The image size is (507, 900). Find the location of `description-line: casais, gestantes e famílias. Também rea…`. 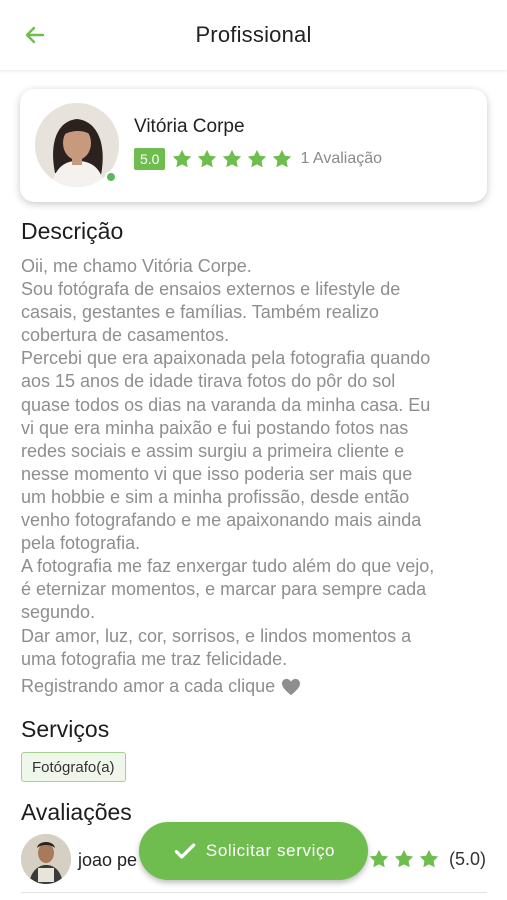

description-line: casais, gestantes e famílias. Também rea… is located at coordinates (200, 312).